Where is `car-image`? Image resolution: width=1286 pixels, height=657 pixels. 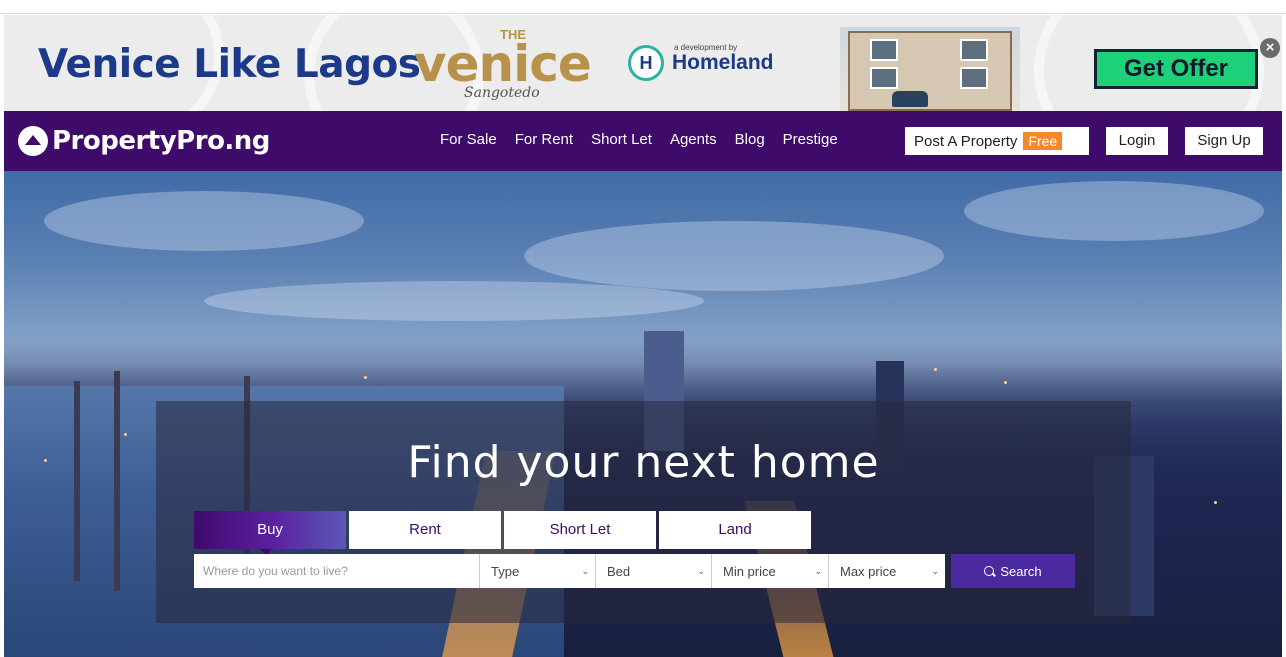 car-image is located at coordinates (910, 99).